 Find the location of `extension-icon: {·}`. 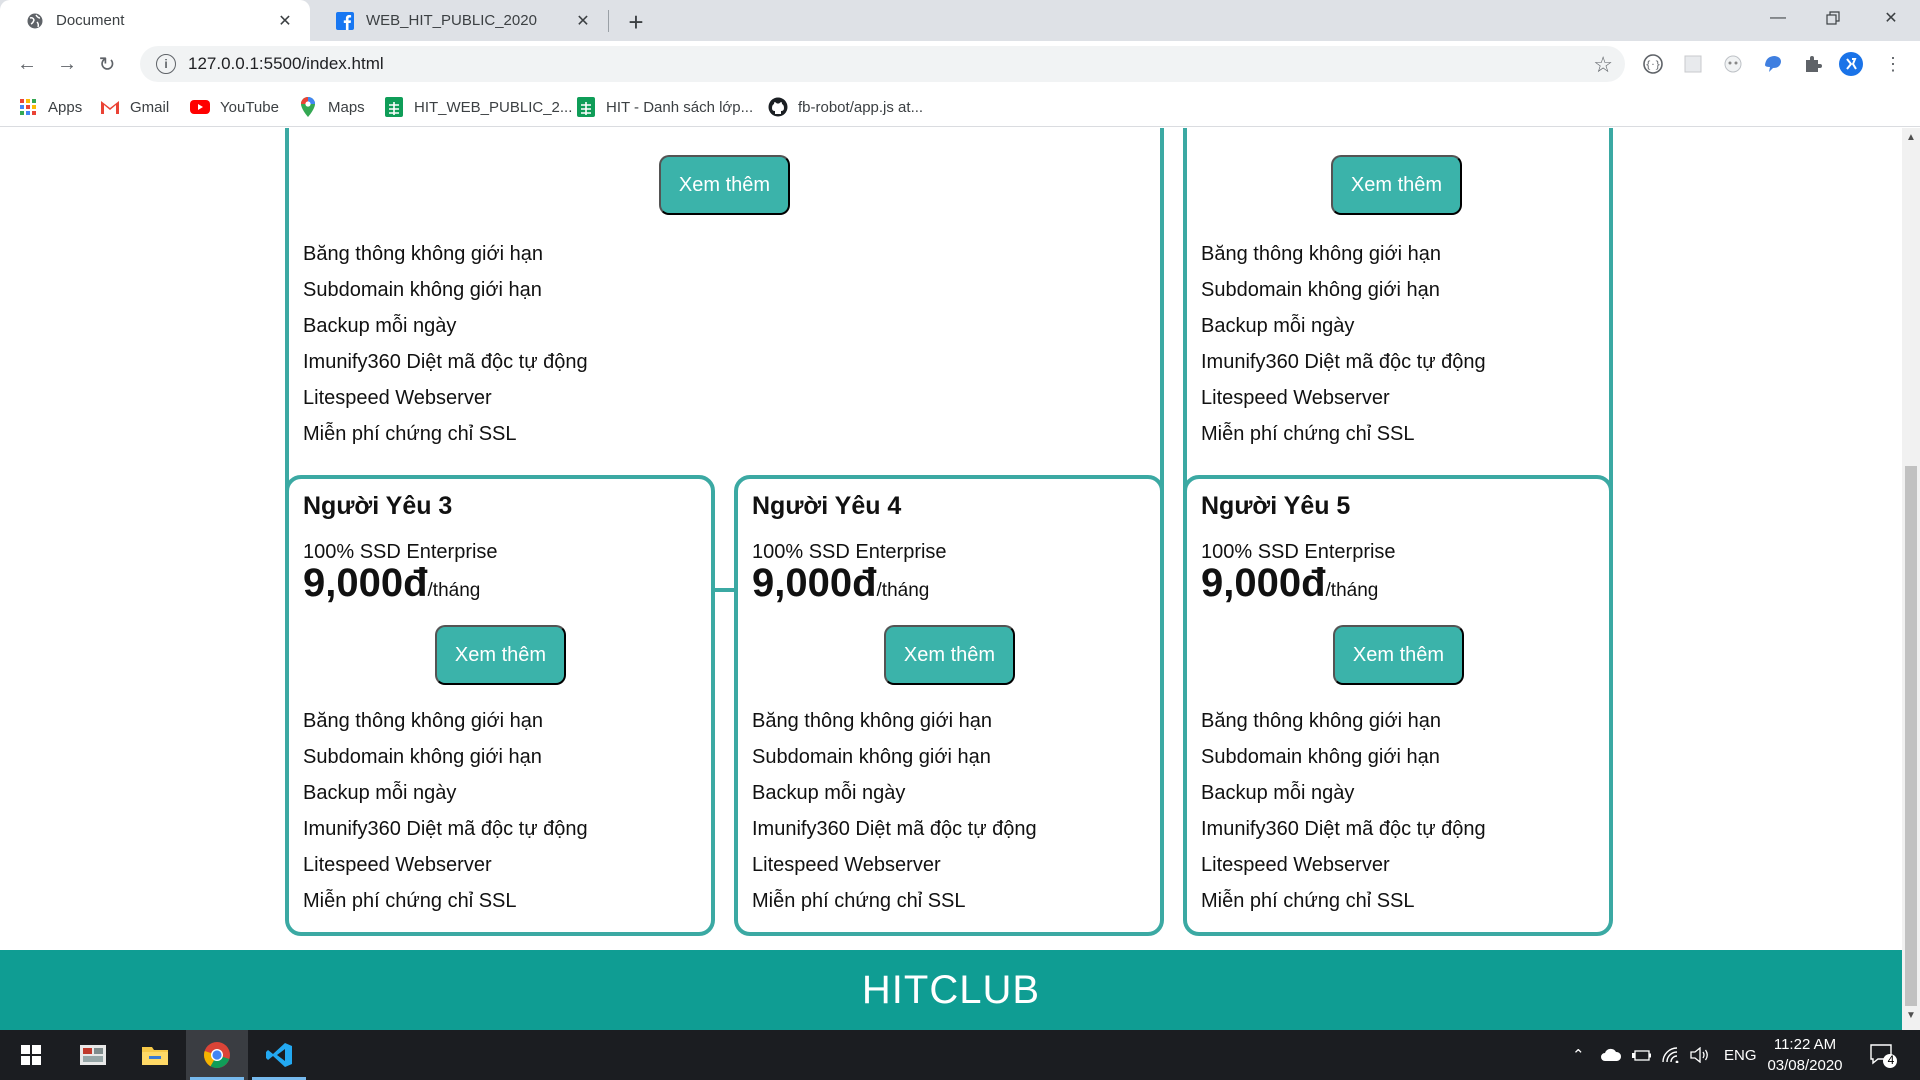

extension-icon: {·} is located at coordinates (1653, 64).